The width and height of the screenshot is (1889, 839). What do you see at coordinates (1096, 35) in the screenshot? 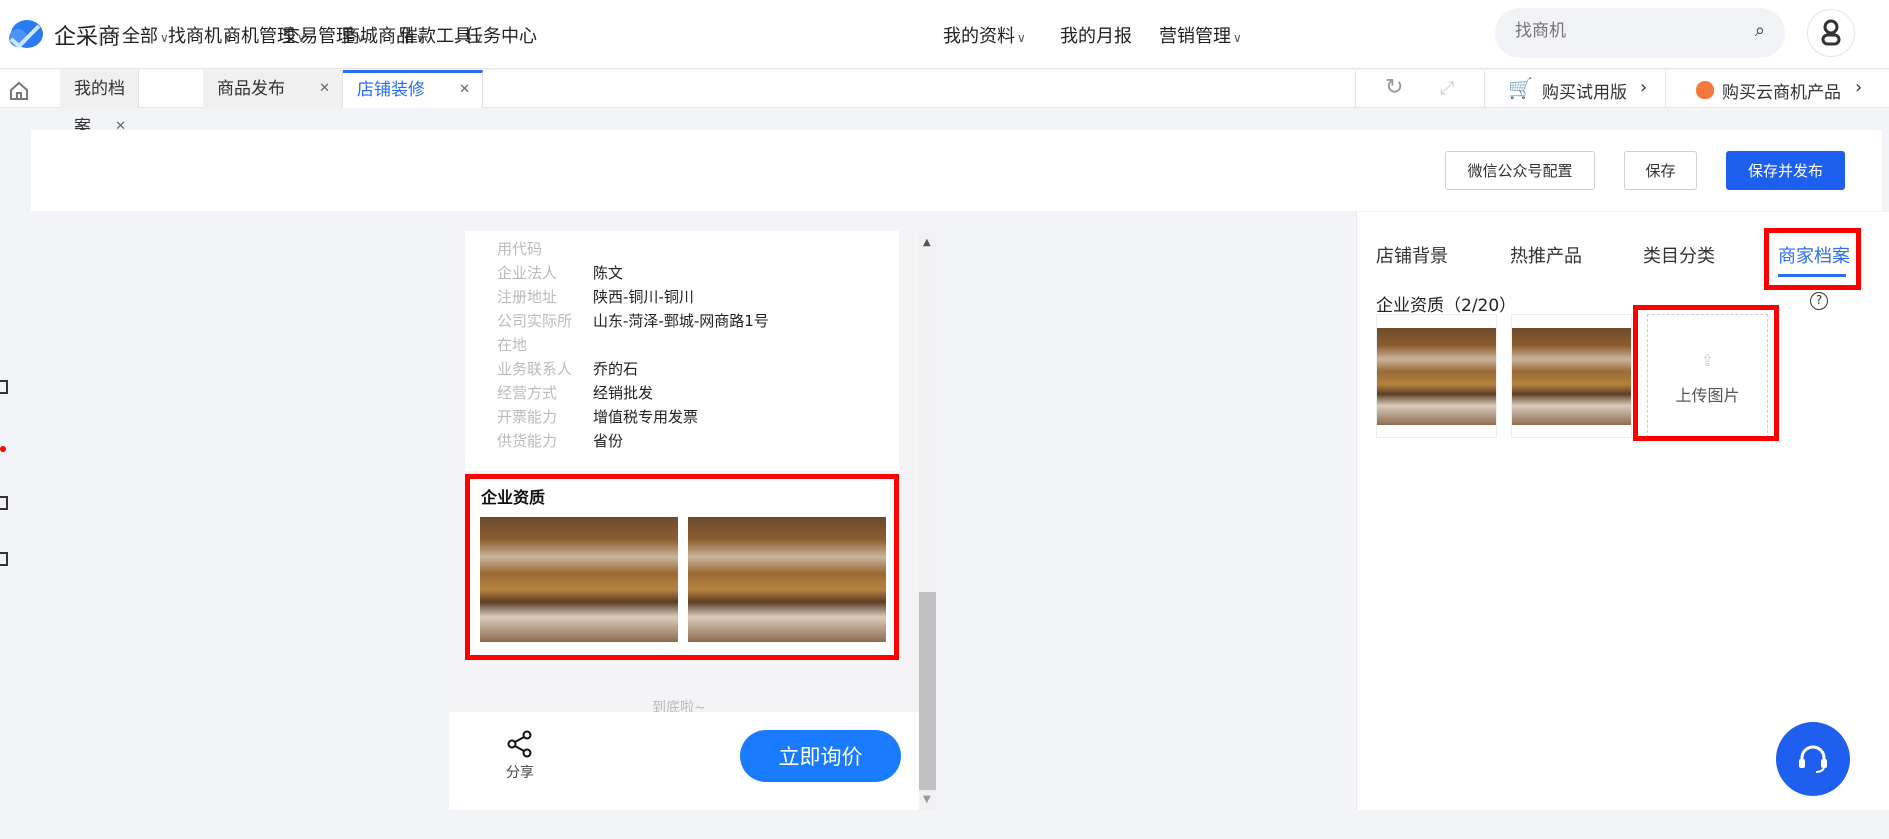
I see `nav-monthly-report: 我的月报` at bounding box center [1096, 35].